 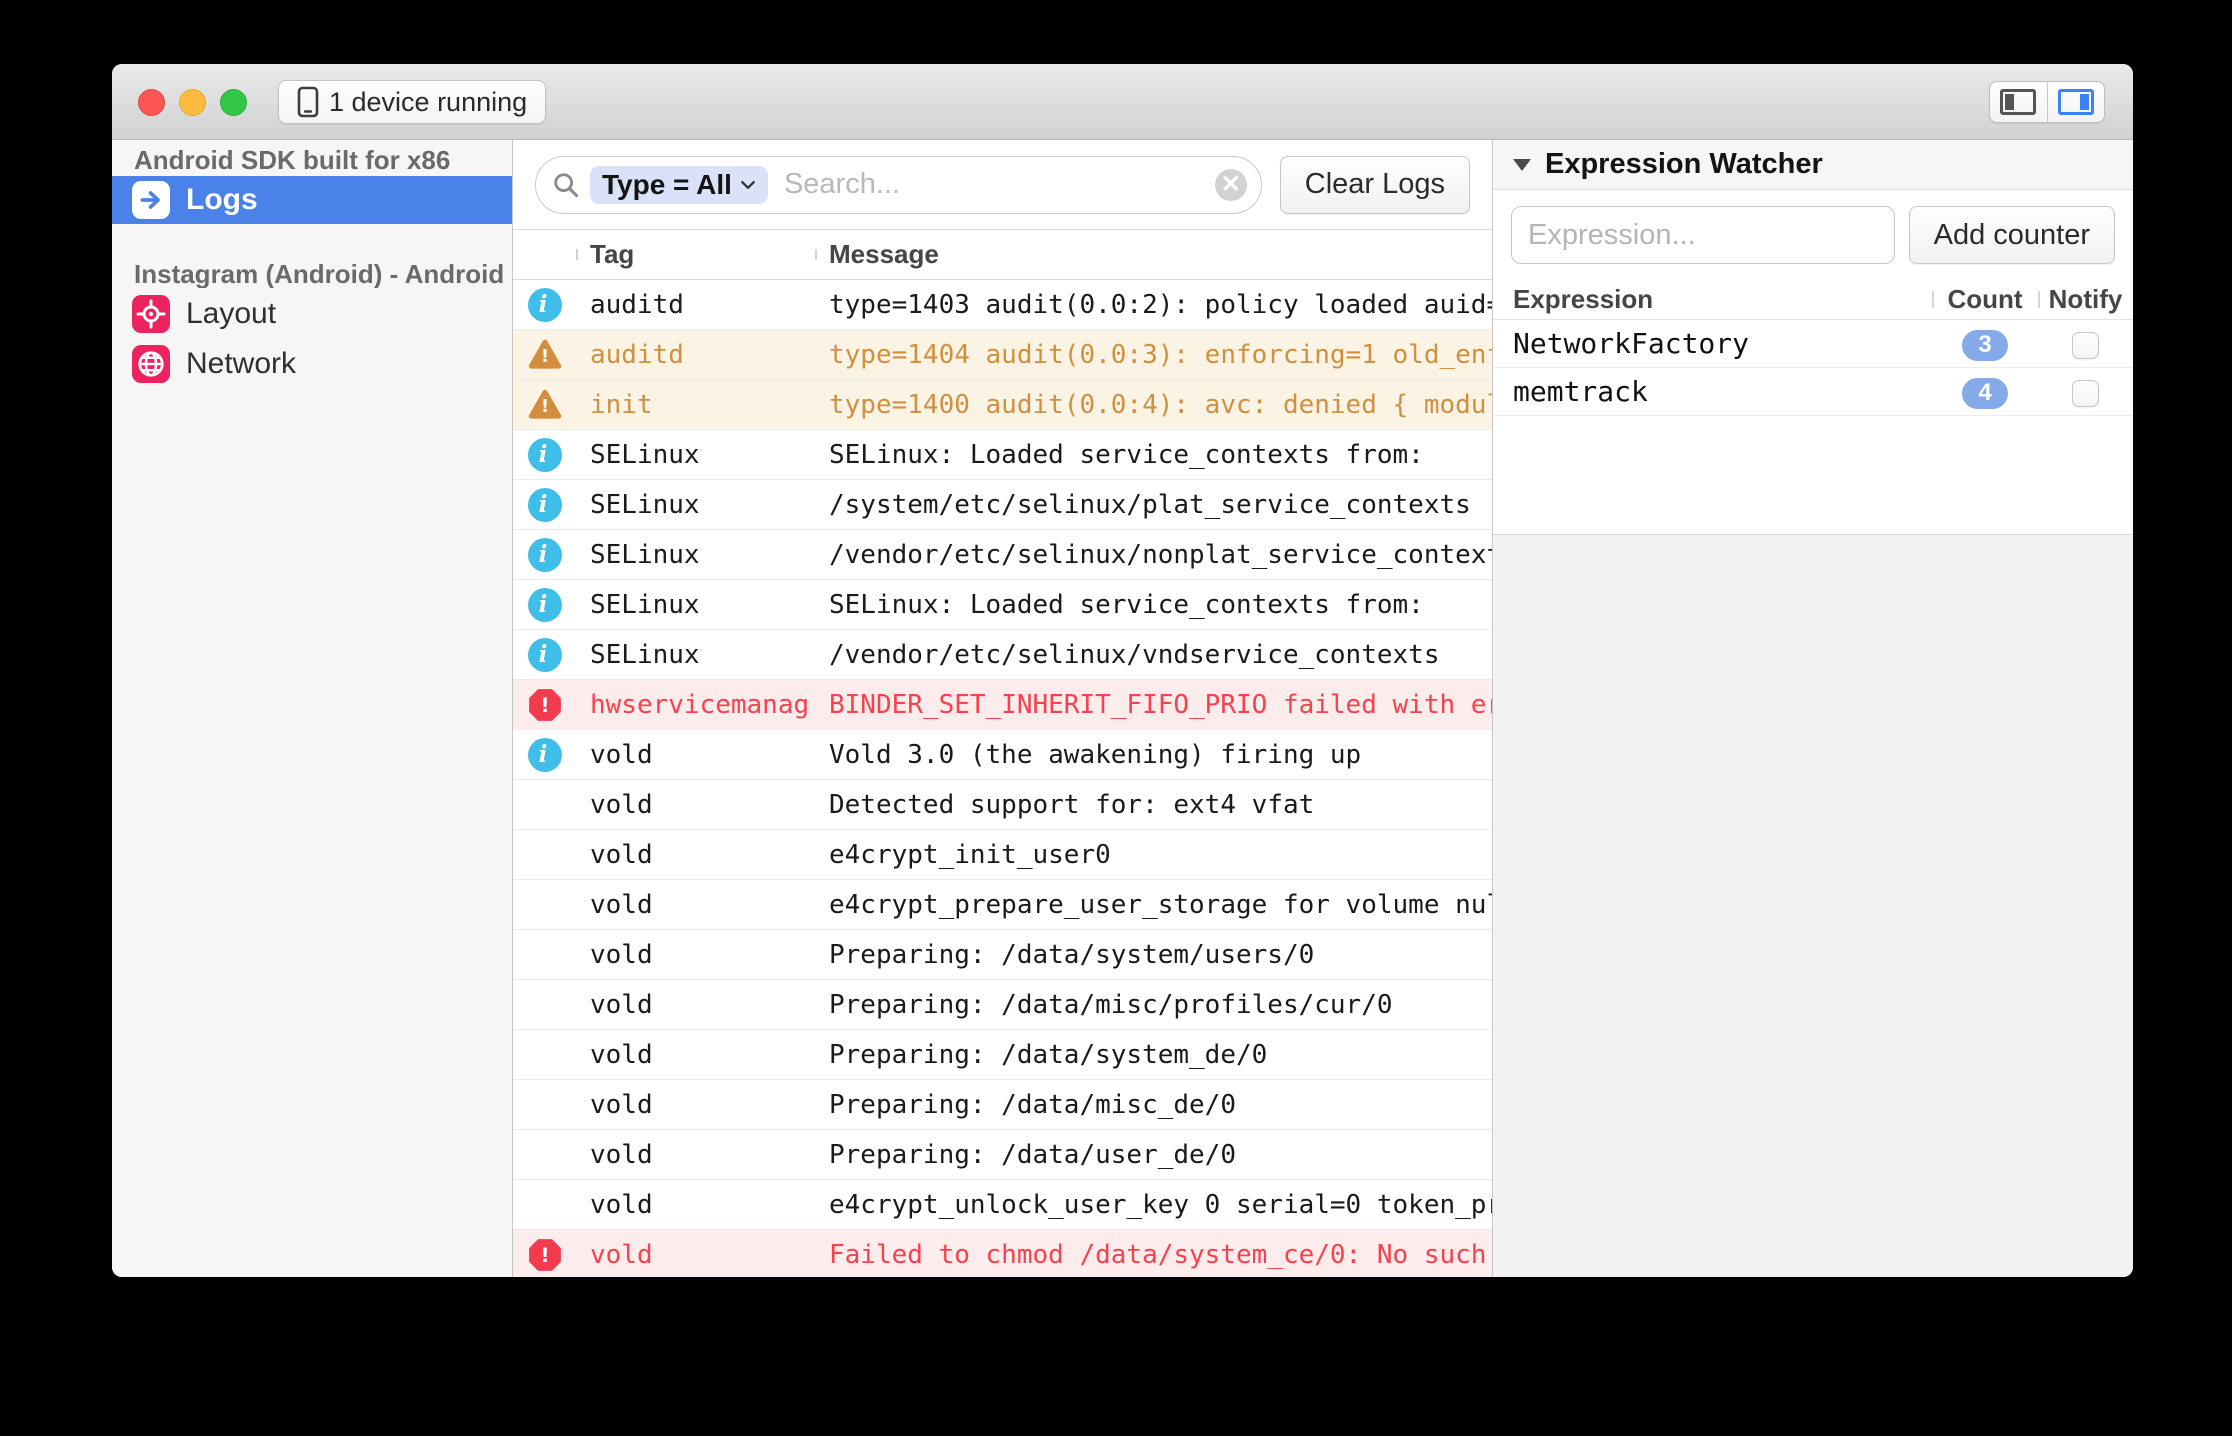 What do you see at coordinates (1813, 300) in the screenshot?
I see `watcher-table-header: Expression Count Notify` at bounding box center [1813, 300].